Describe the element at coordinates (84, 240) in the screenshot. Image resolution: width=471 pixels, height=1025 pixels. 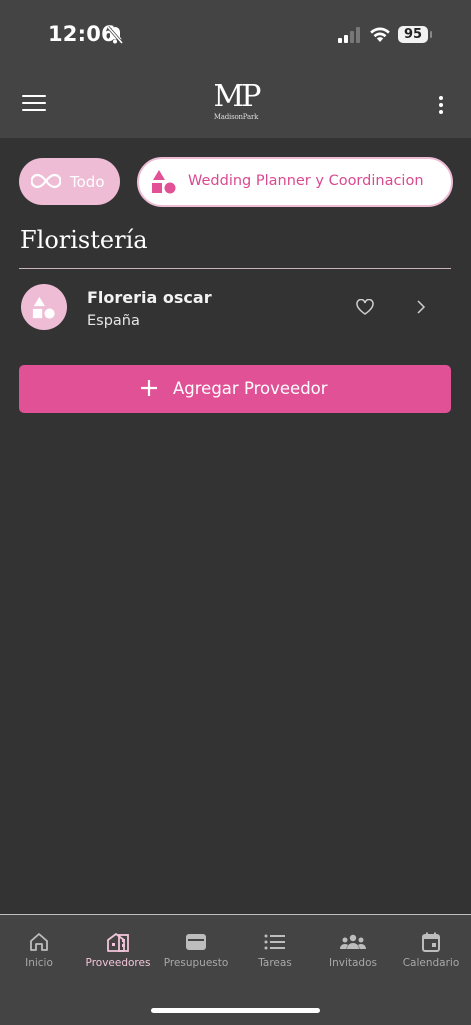
I see `section-title: Floristería` at that location.